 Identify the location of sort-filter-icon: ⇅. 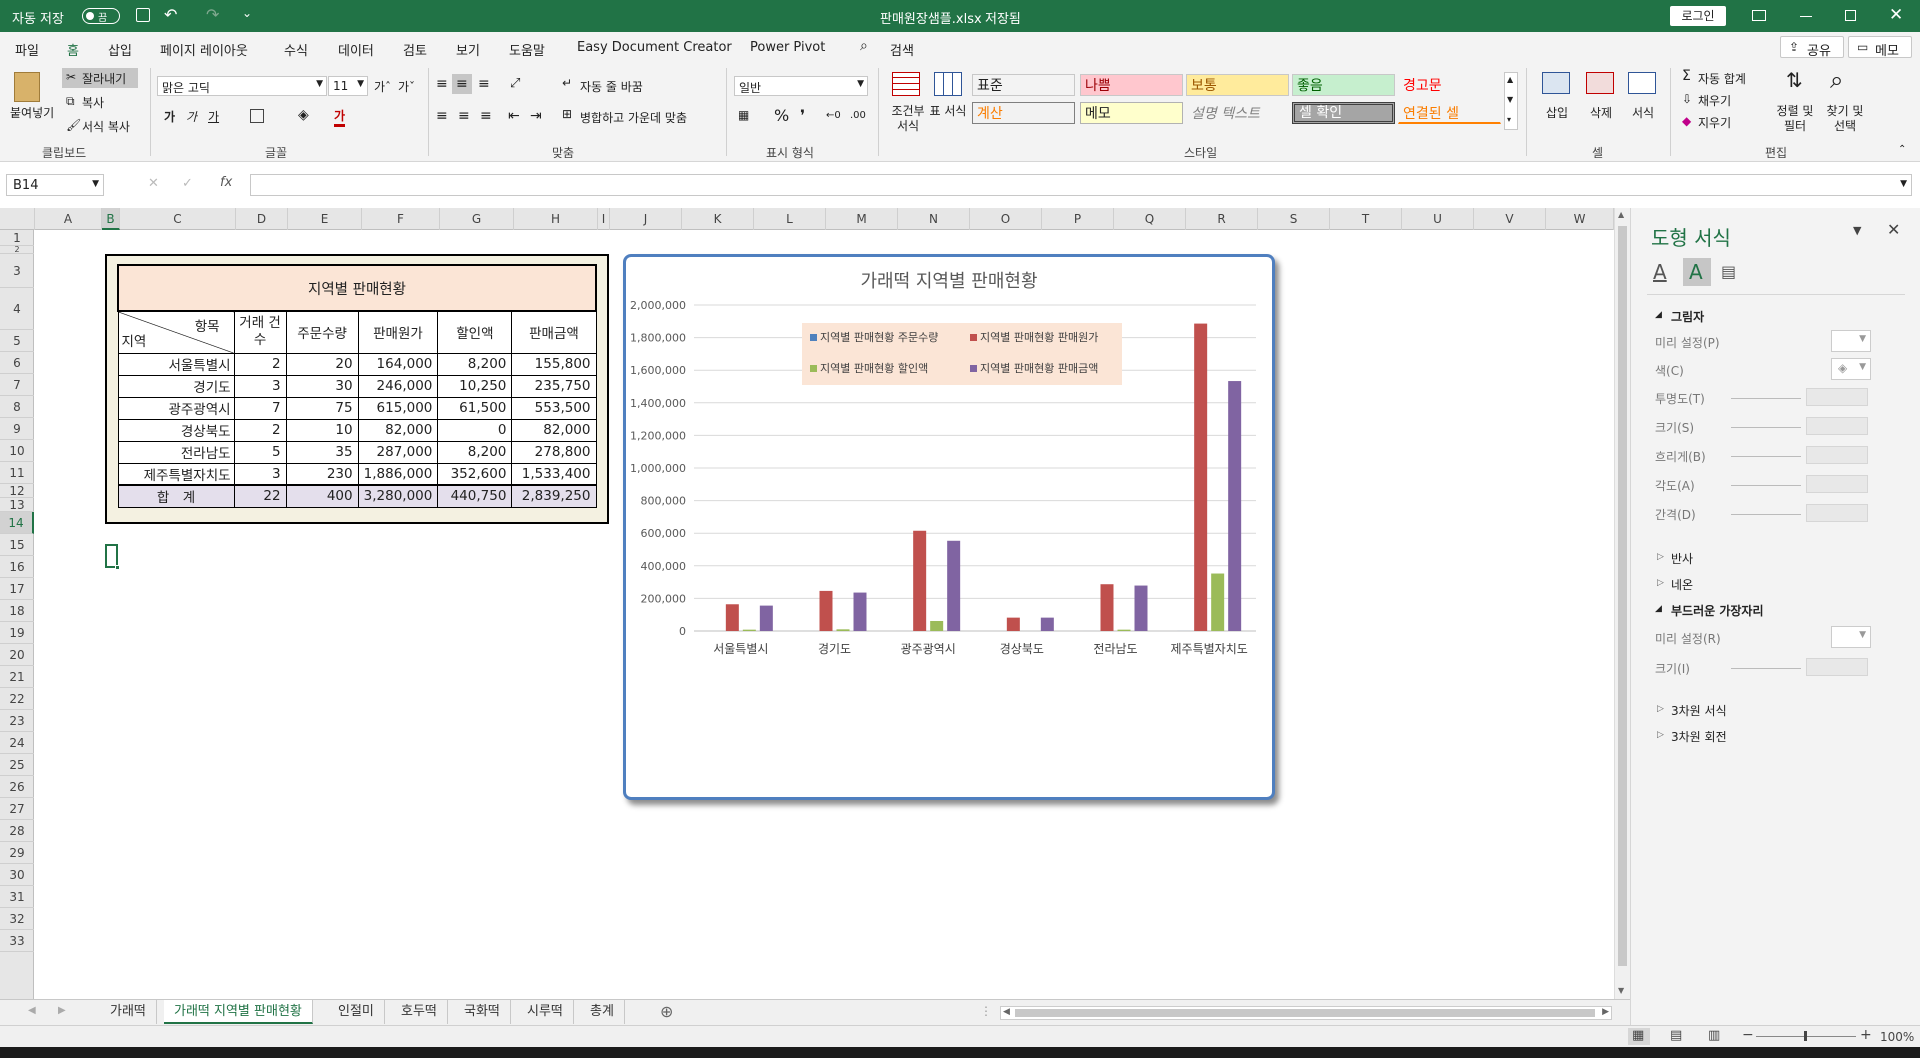
(1794, 80).